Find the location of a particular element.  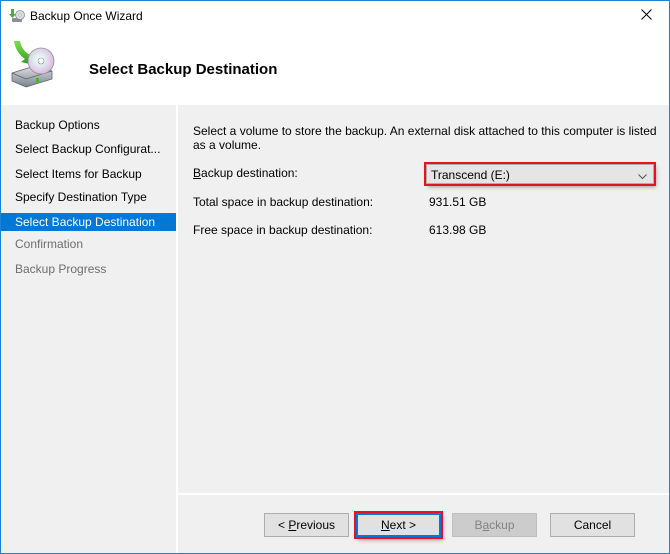

total-space-label: Total space in backup destination: is located at coordinates (283, 202).